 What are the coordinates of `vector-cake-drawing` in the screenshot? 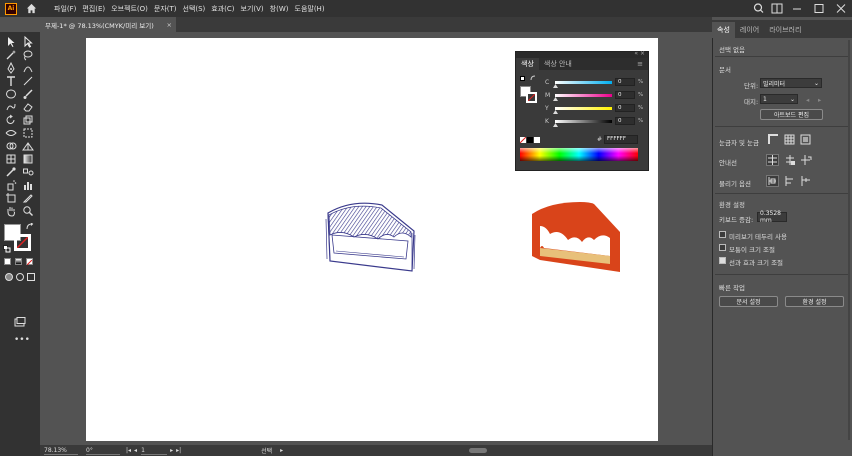 It's located at (576, 237).